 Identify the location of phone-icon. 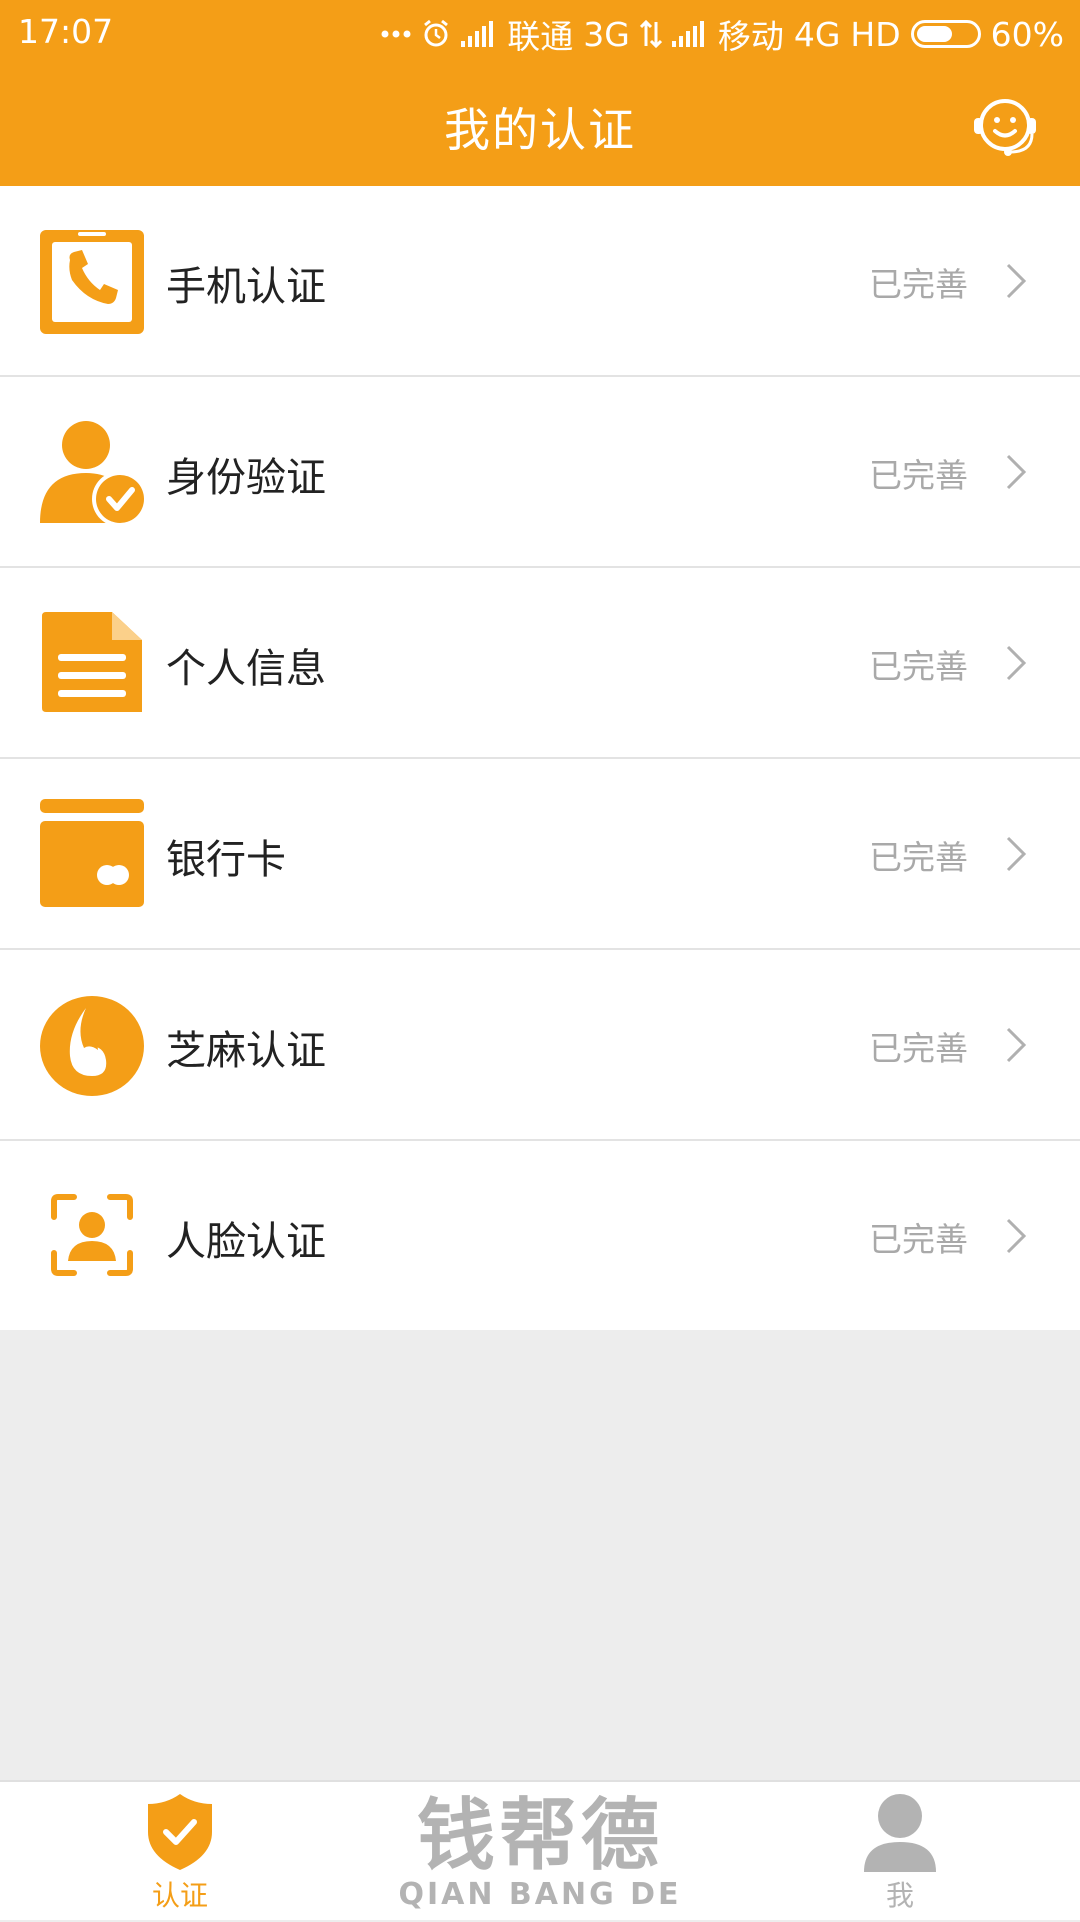
(92, 282).